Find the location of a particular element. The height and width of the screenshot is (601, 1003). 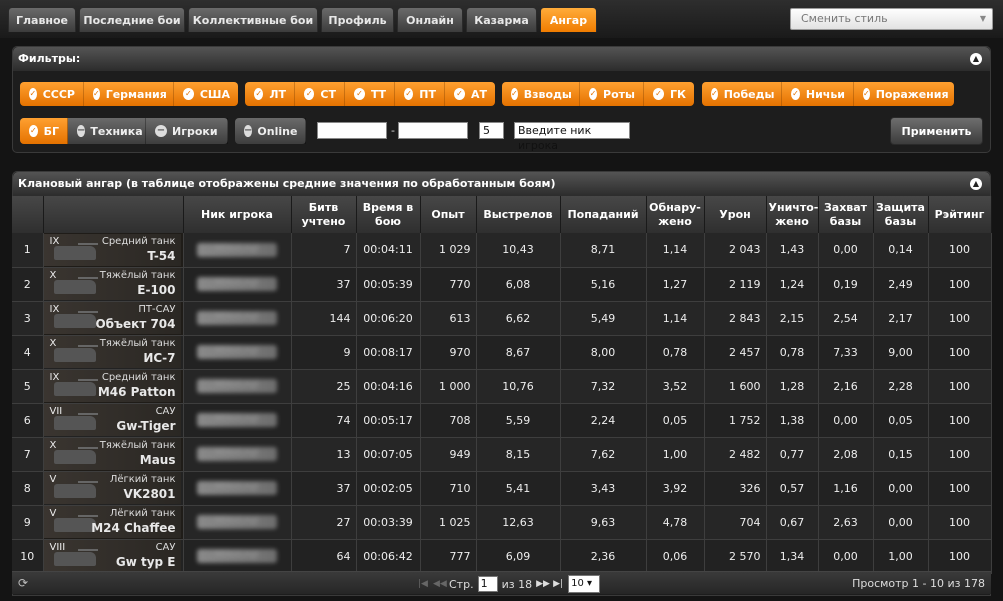

cell-defense: 2,28 is located at coordinates (901, 386).